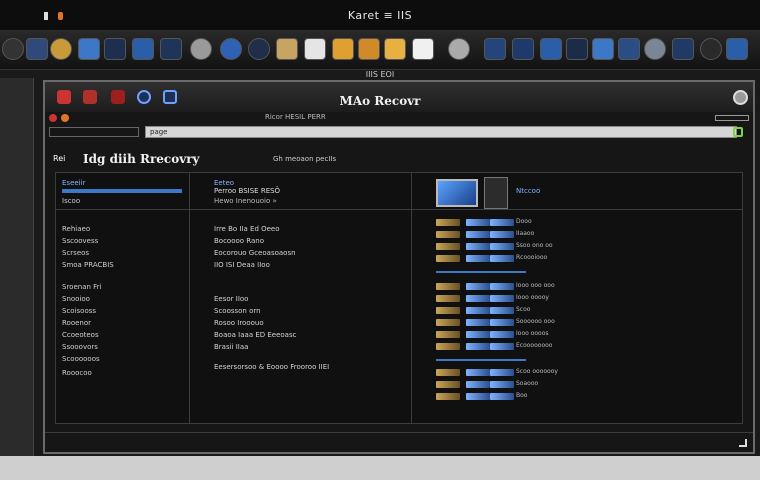 The image size is (760, 480). I want to click on middle-pane-item: Eesersorsoo & Eoooo Frooroo IIEI, so click(271, 367).